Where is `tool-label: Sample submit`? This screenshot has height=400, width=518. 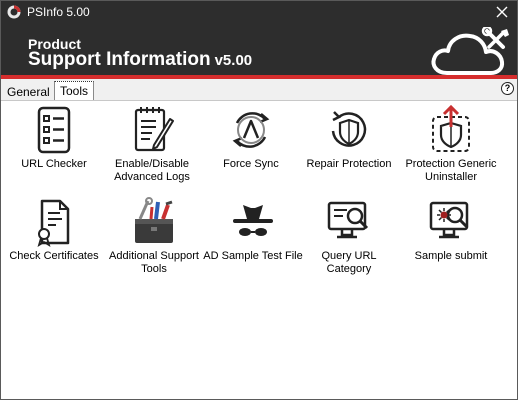
tool-label: Sample submit is located at coordinates (451, 256).